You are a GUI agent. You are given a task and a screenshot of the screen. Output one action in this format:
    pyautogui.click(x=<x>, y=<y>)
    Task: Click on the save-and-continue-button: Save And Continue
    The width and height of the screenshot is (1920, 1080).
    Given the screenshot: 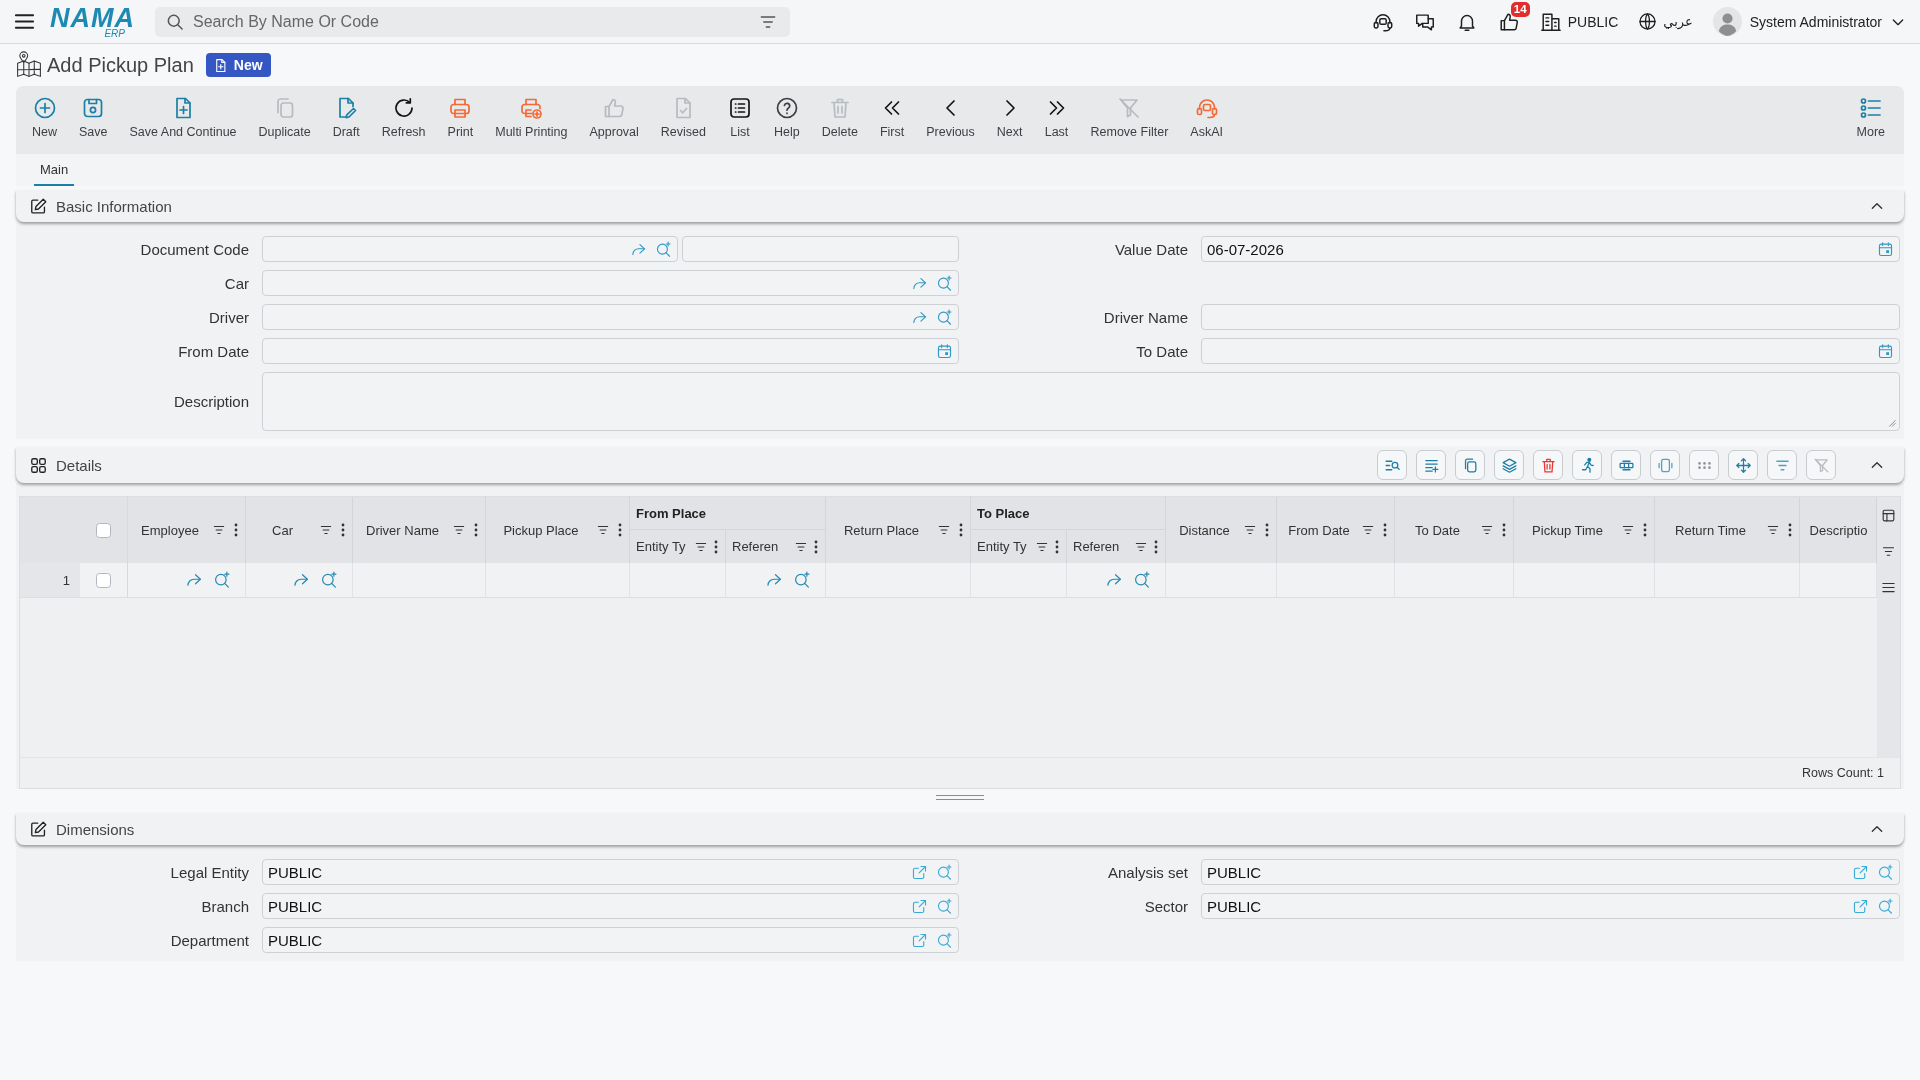 What is the action you would take?
    pyautogui.click(x=183, y=120)
    